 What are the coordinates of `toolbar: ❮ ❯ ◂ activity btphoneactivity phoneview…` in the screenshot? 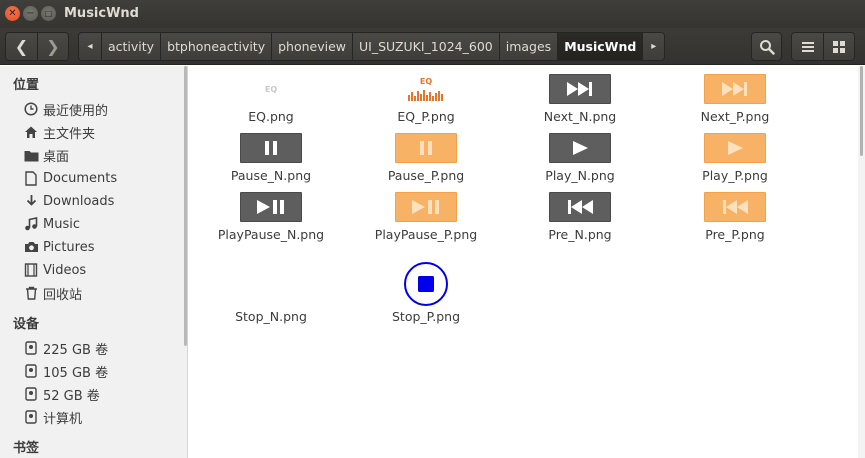 It's located at (432, 46).